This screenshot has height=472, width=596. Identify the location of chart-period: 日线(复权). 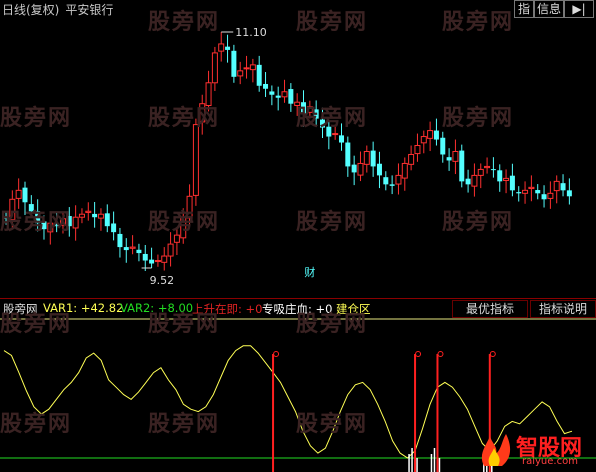
(31, 10).